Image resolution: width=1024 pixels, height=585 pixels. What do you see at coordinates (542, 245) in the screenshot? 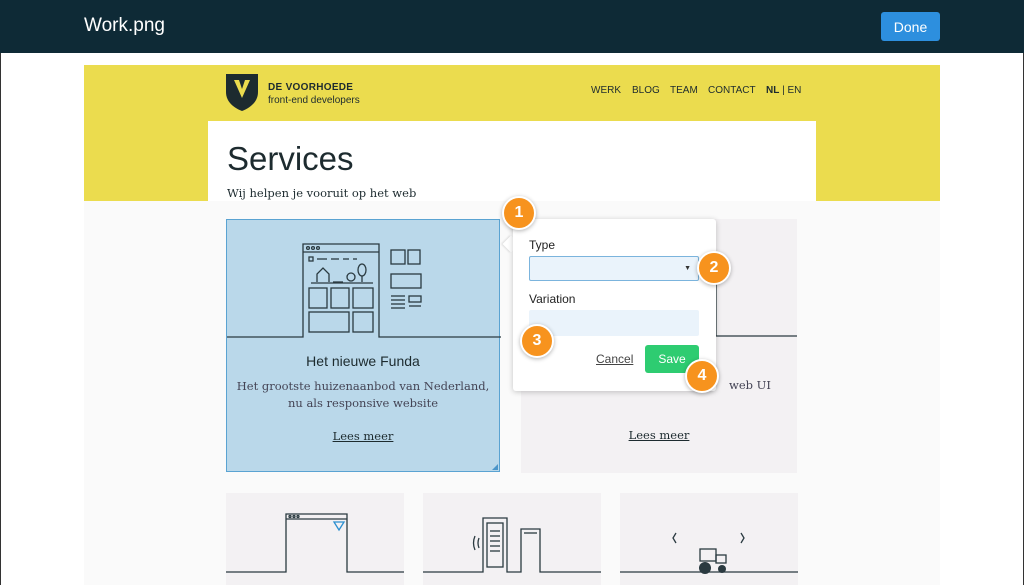
I see `type-label: Type` at bounding box center [542, 245].